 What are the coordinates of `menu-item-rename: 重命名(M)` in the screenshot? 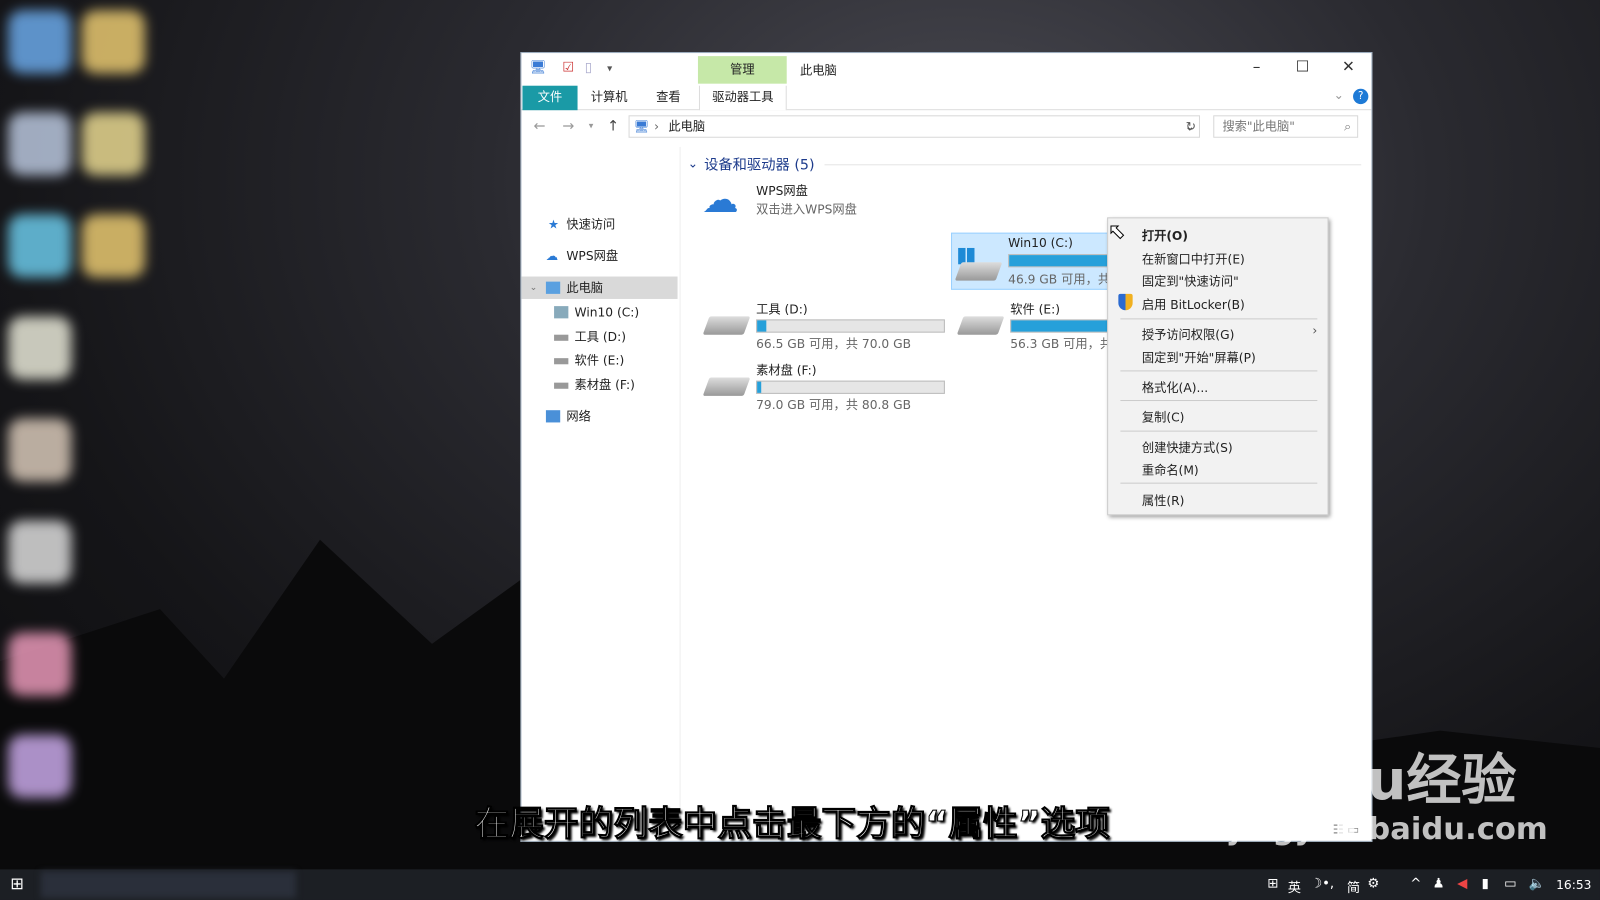 It's located at (1170, 469).